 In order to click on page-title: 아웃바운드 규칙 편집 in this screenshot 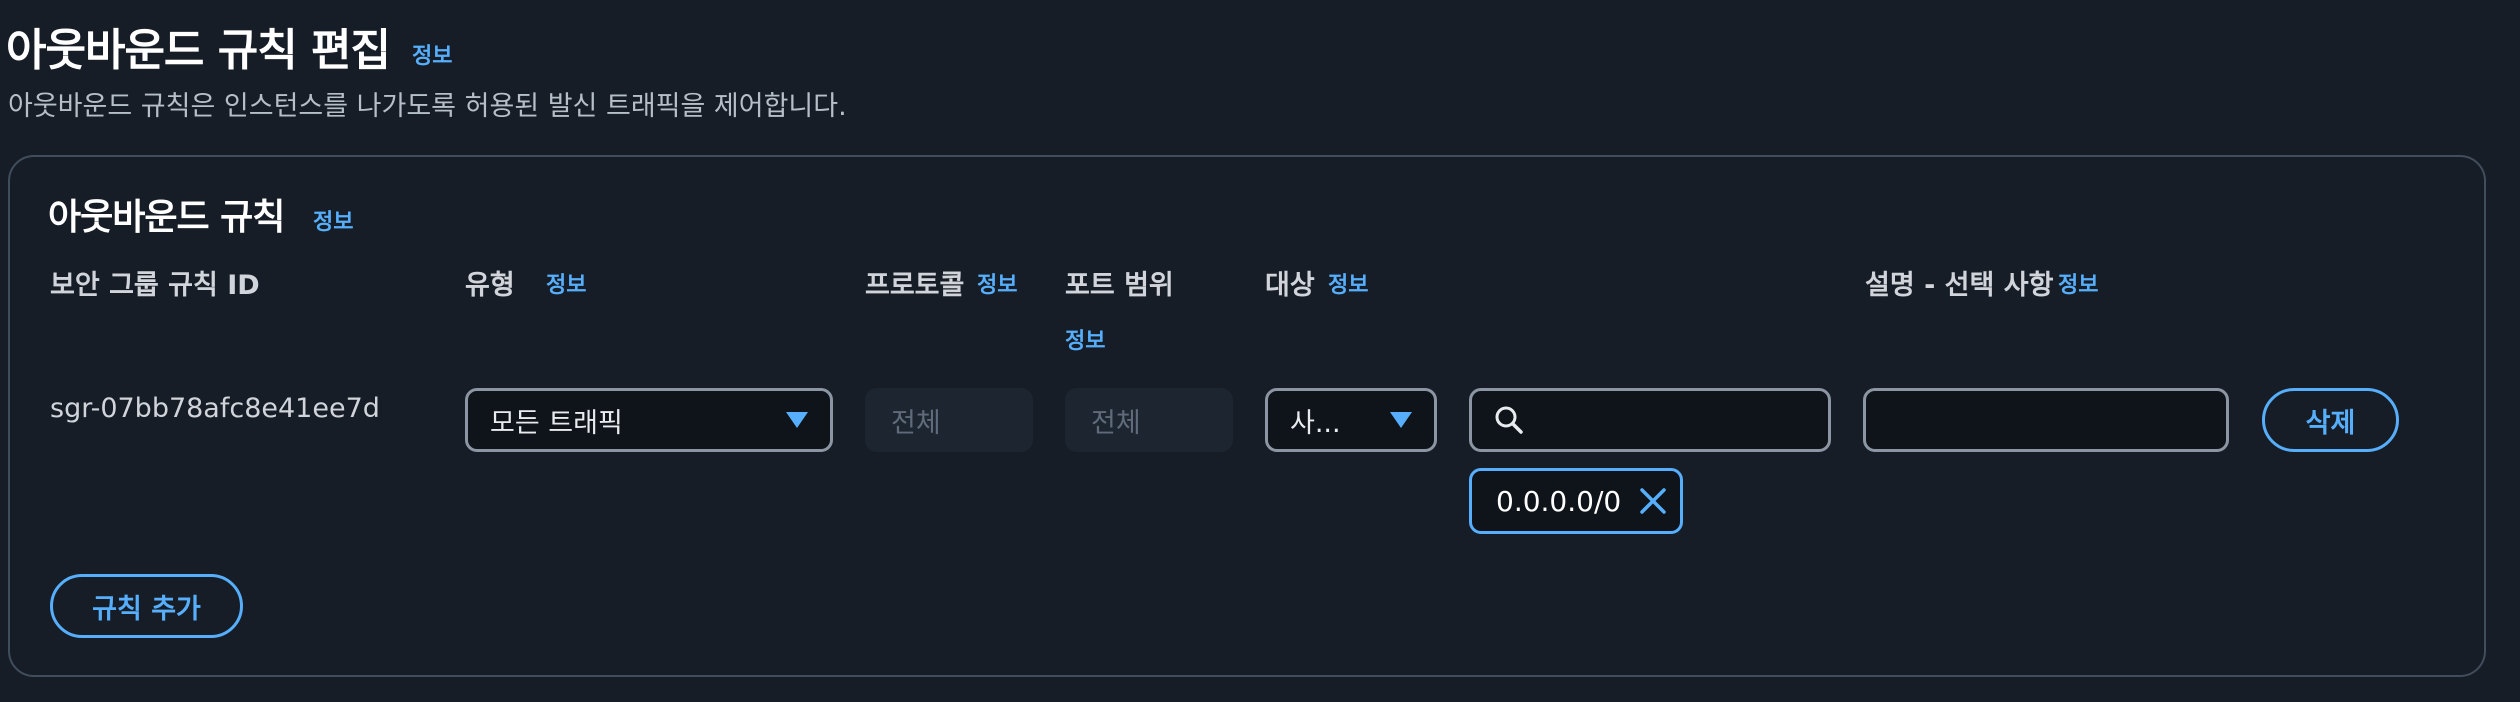, I will do `click(198, 46)`.